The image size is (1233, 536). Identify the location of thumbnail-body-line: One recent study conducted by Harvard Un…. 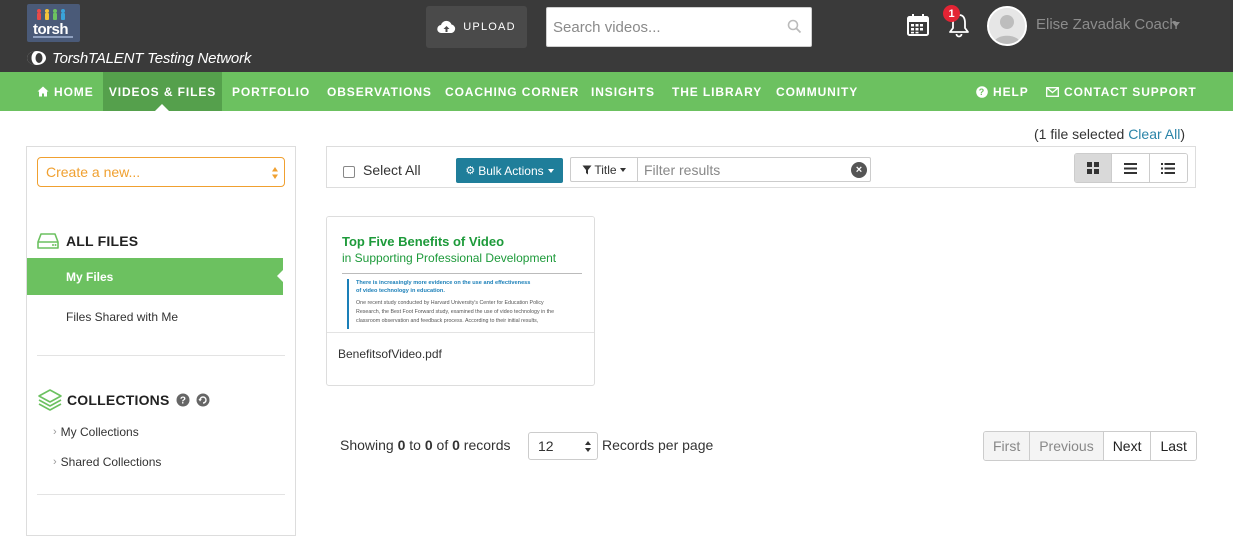
(450, 303).